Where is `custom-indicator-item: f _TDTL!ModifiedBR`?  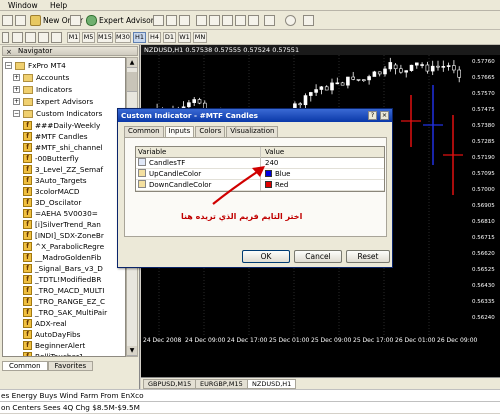 custom-indicator-item: f _TDTL!ModifiedBR is located at coordinates (62, 279).